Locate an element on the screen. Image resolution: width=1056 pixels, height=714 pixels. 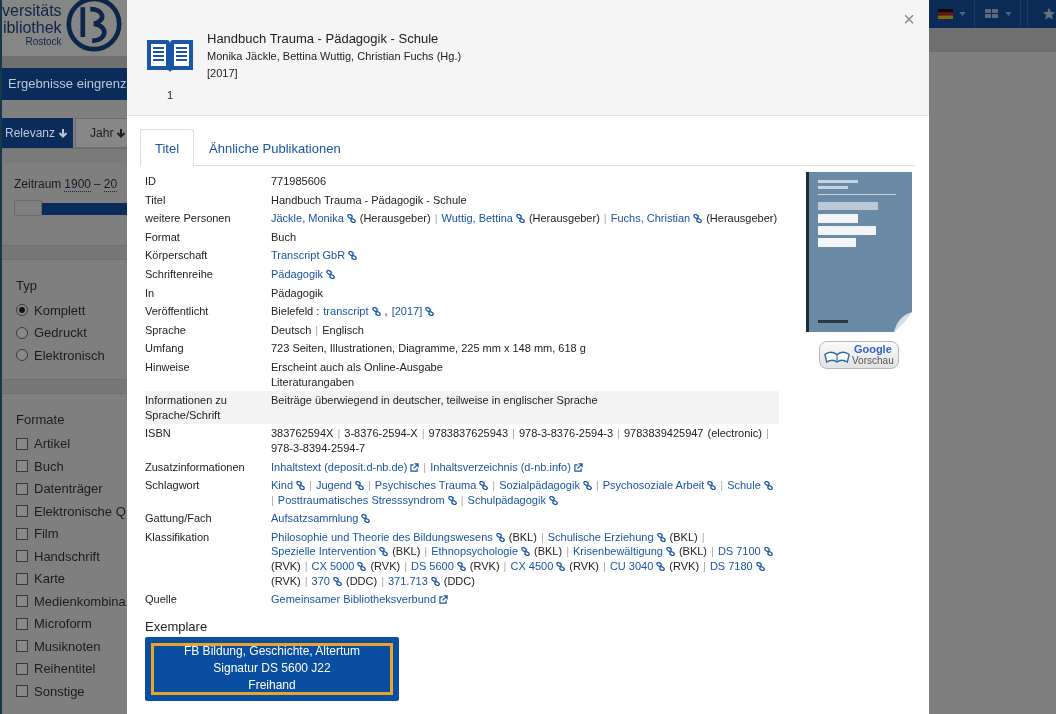
option-label: Elektronisch is located at coordinates (69, 355).